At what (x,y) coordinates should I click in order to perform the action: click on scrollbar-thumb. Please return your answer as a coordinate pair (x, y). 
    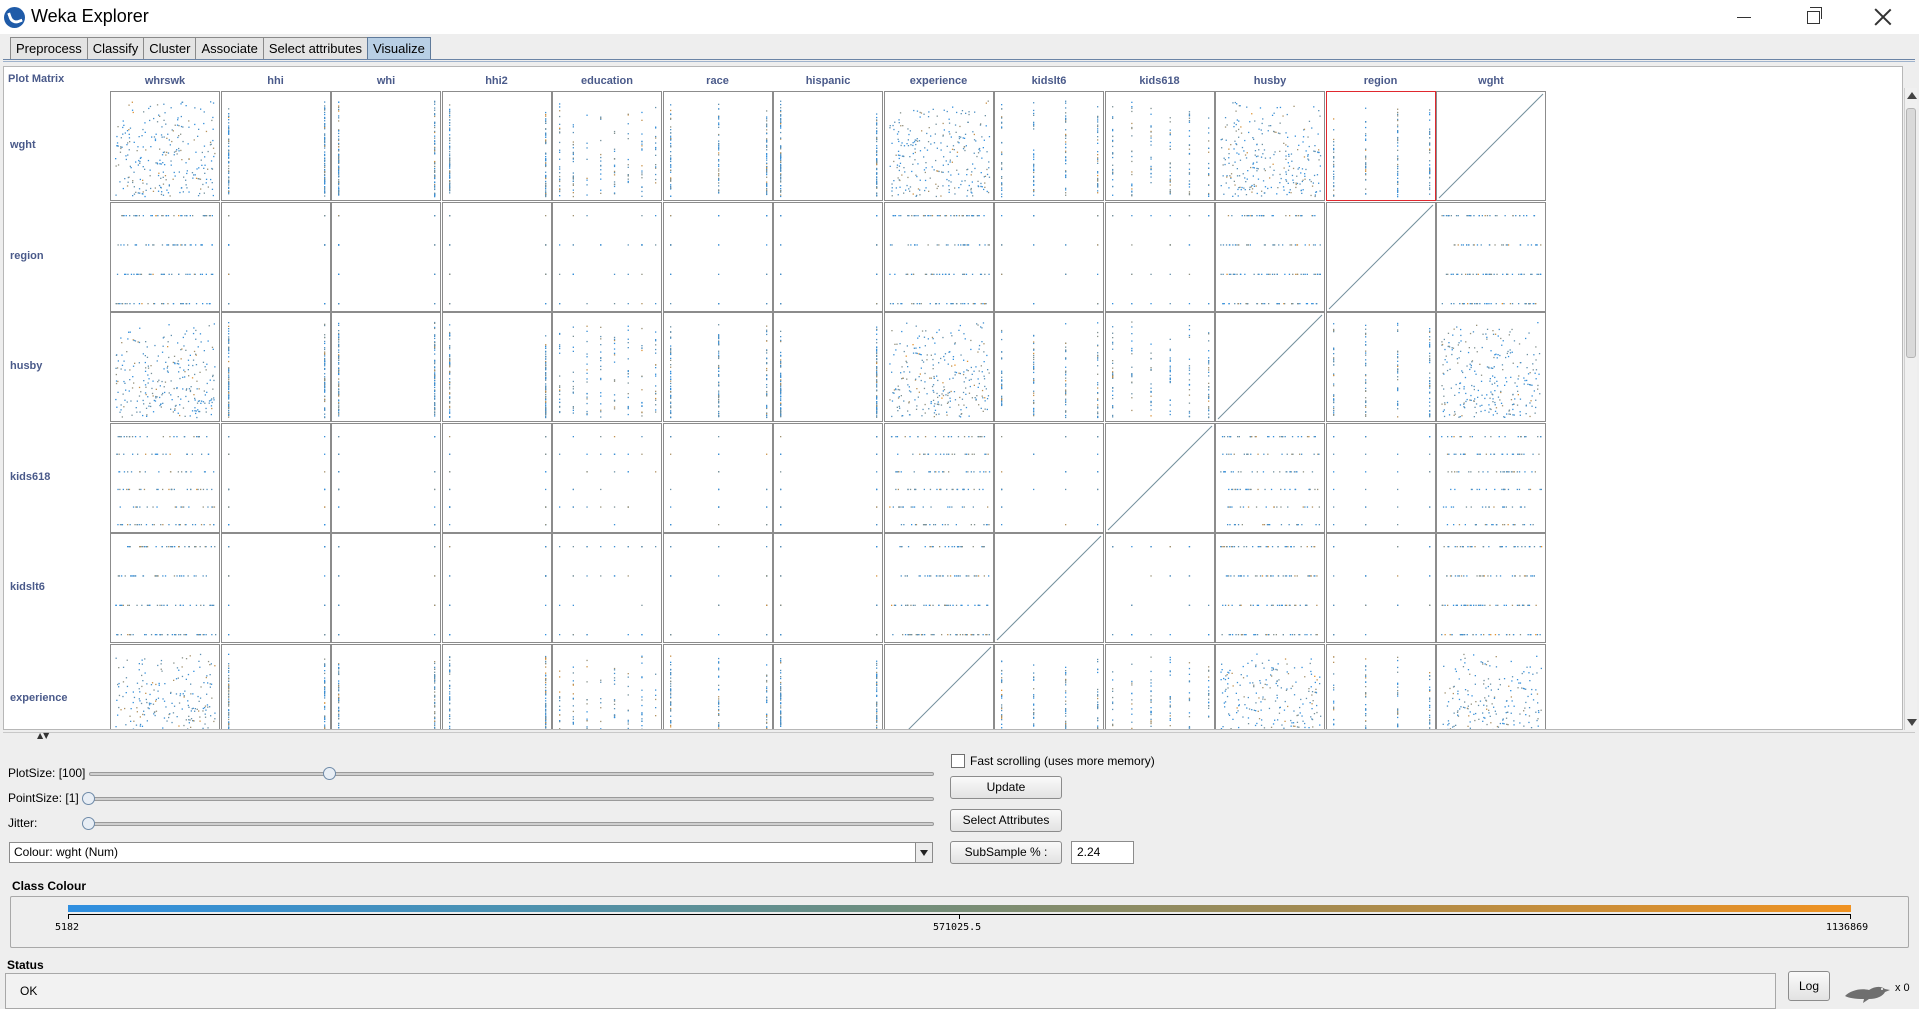
    Looking at the image, I should click on (1911, 233).